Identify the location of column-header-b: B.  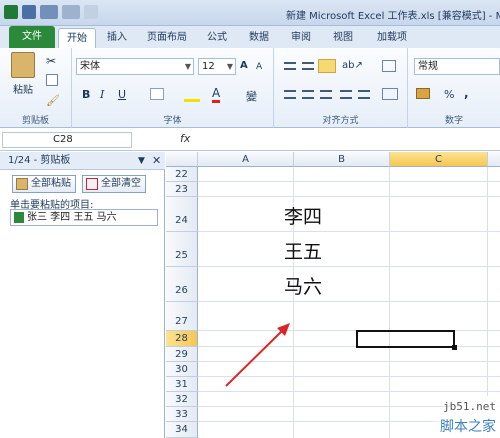
(342, 159).